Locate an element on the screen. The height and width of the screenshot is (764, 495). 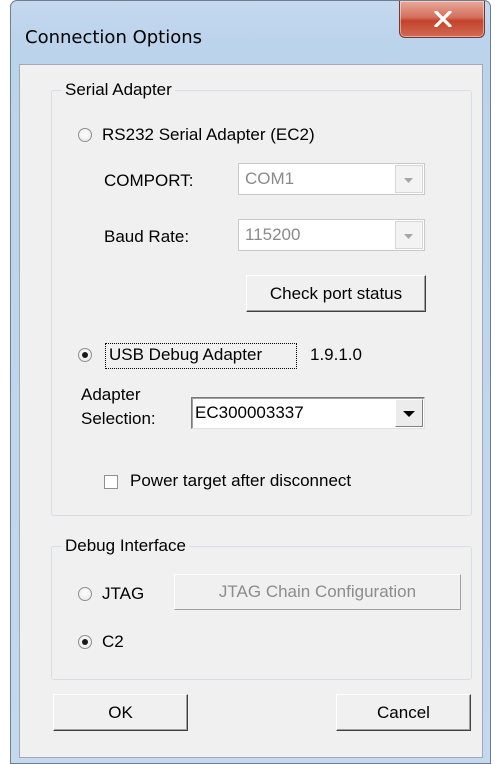
check-port-status-button: Check port status is located at coordinates (336, 293).